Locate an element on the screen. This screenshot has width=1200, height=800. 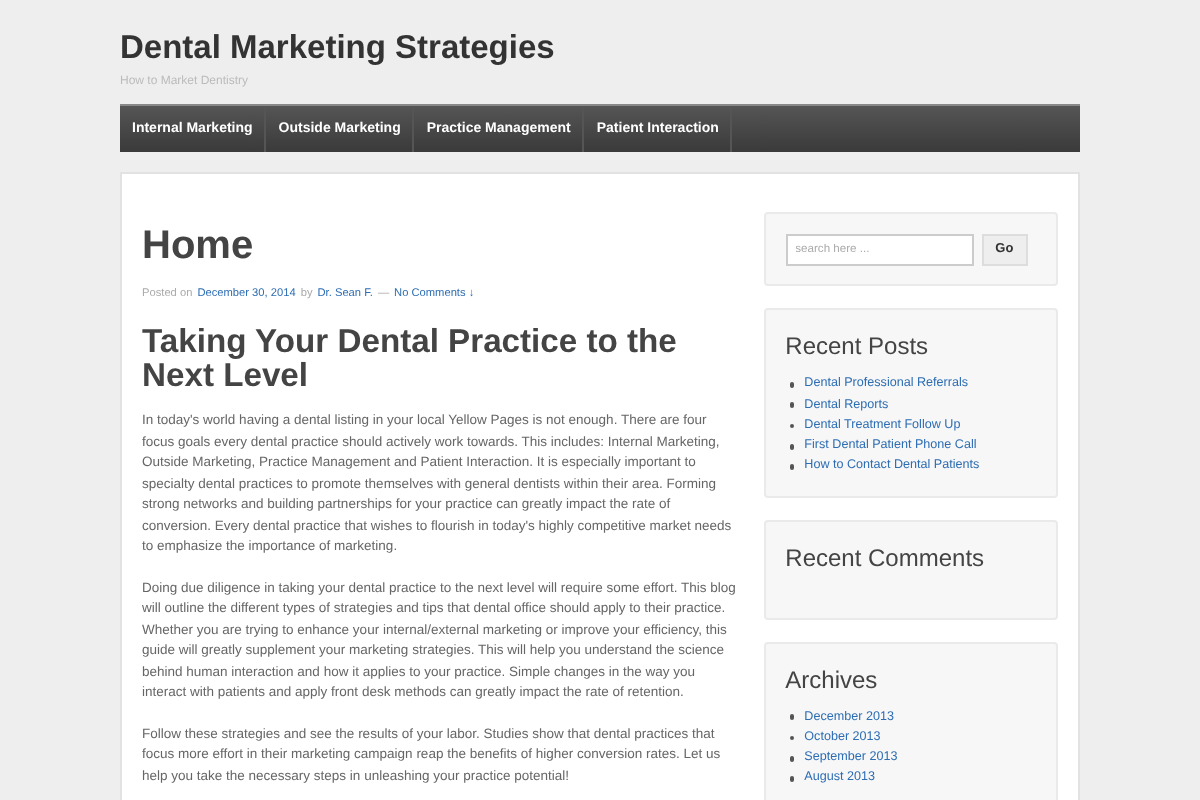
site-title: Dental Marketing Strategies is located at coordinates (600, 48).